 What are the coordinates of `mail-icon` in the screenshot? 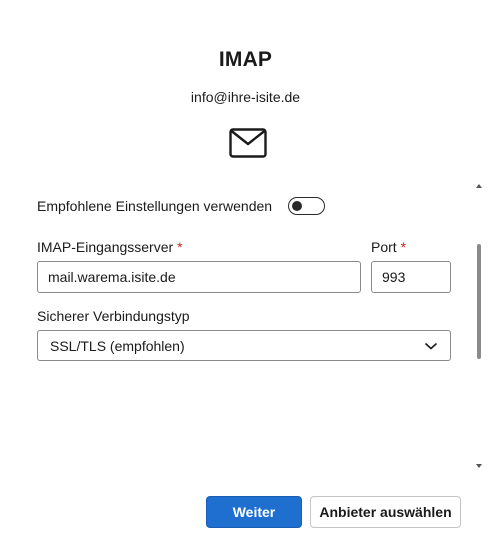 It's located at (248, 143).